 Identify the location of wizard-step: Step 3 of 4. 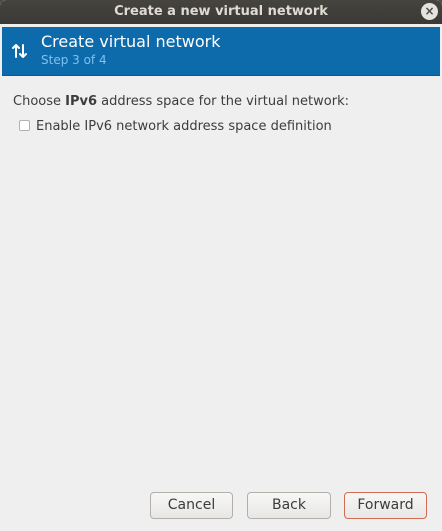
(74, 60).